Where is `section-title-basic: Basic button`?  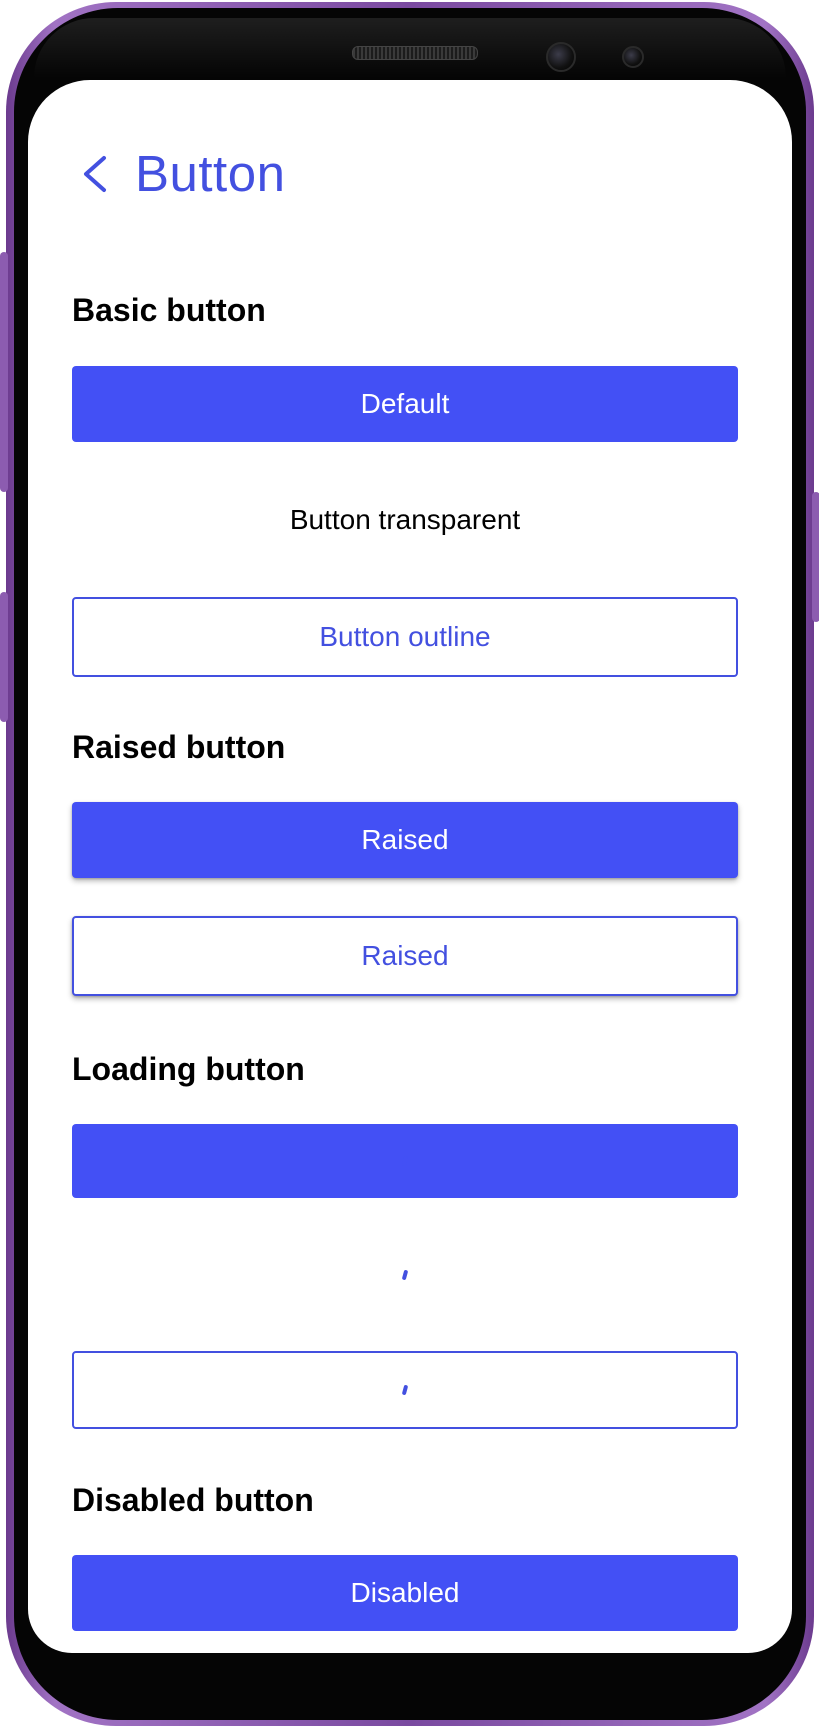
section-title-basic: Basic button is located at coordinates (169, 310).